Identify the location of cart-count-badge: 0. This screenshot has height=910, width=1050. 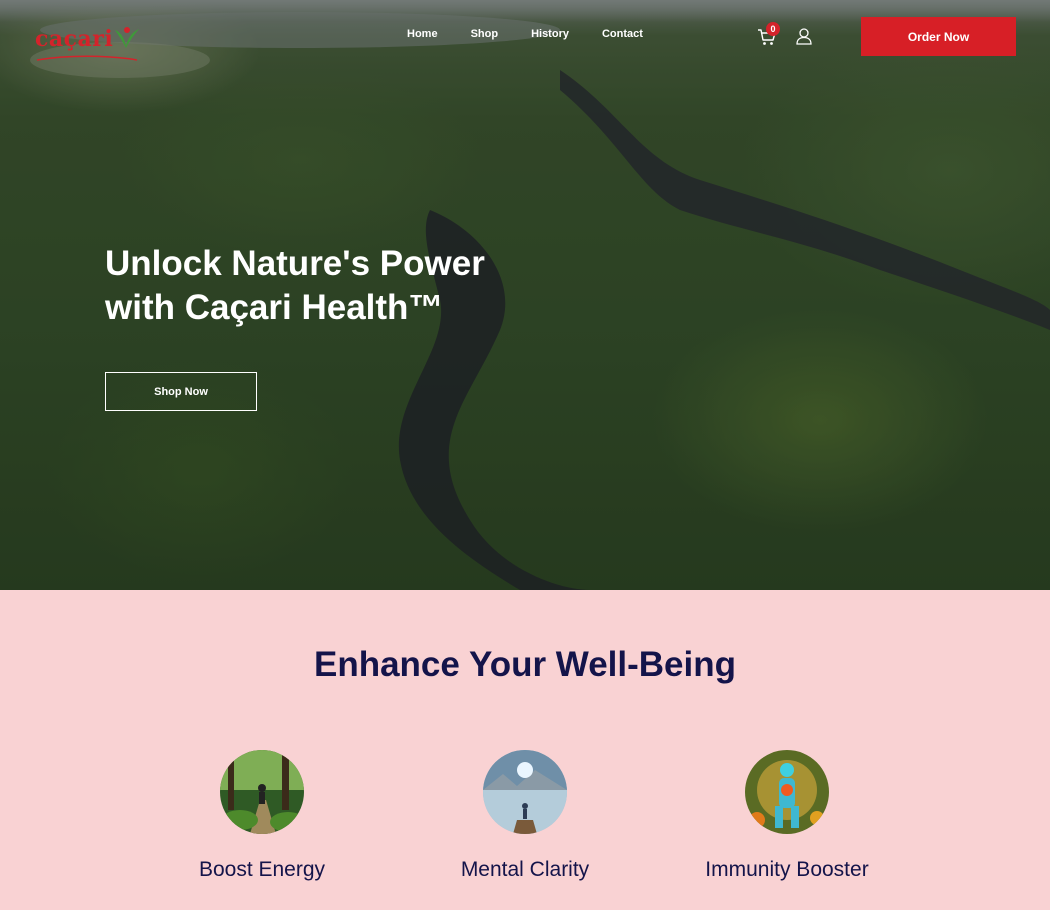
(773, 29).